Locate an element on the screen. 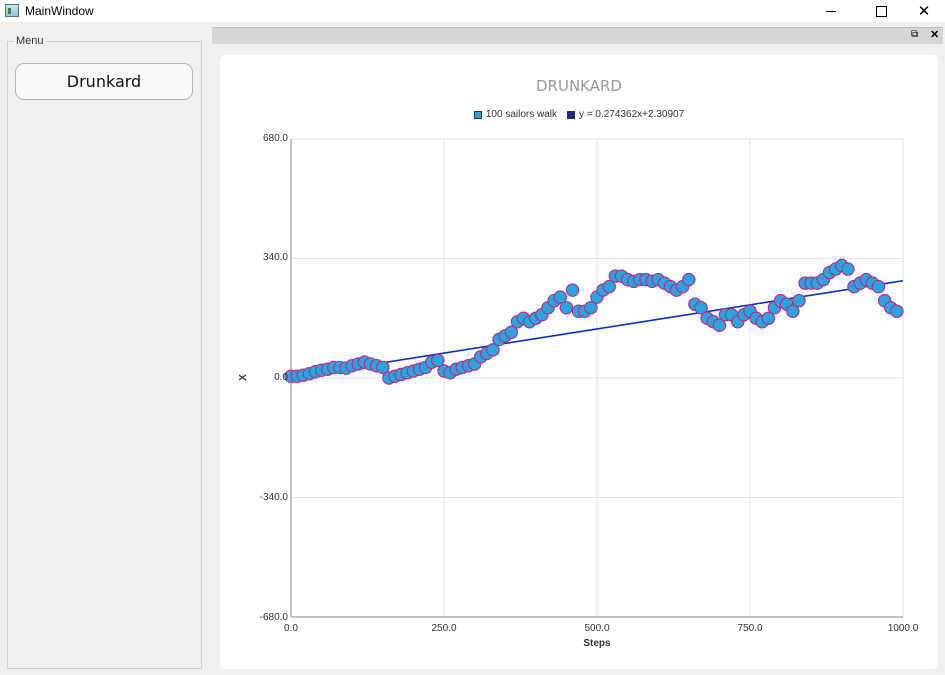 This screenshot has height=675, width=945. chart-title: DRUNKARD is located at coordinates (579, 86).